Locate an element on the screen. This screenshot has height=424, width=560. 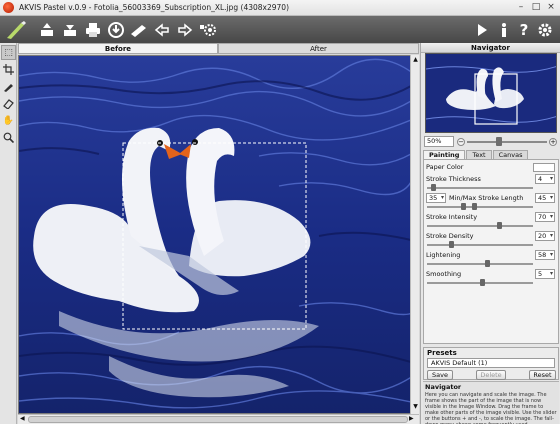
min-stroke-thumb is located at coordinates (463, 206).